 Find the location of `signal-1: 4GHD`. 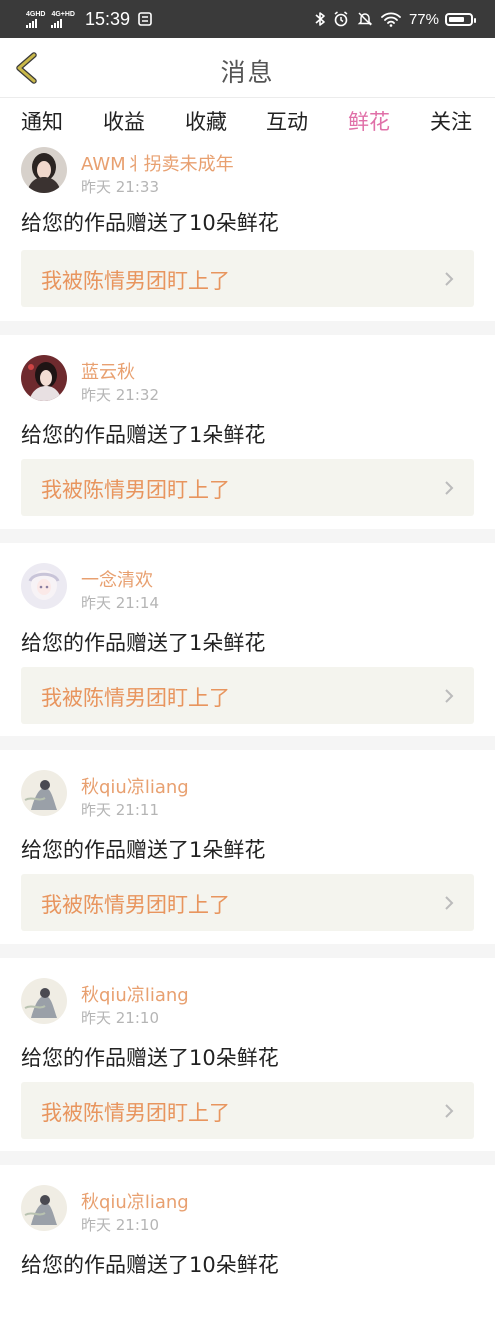

signal-1: 4GHD is located at coordinates (35, 19).